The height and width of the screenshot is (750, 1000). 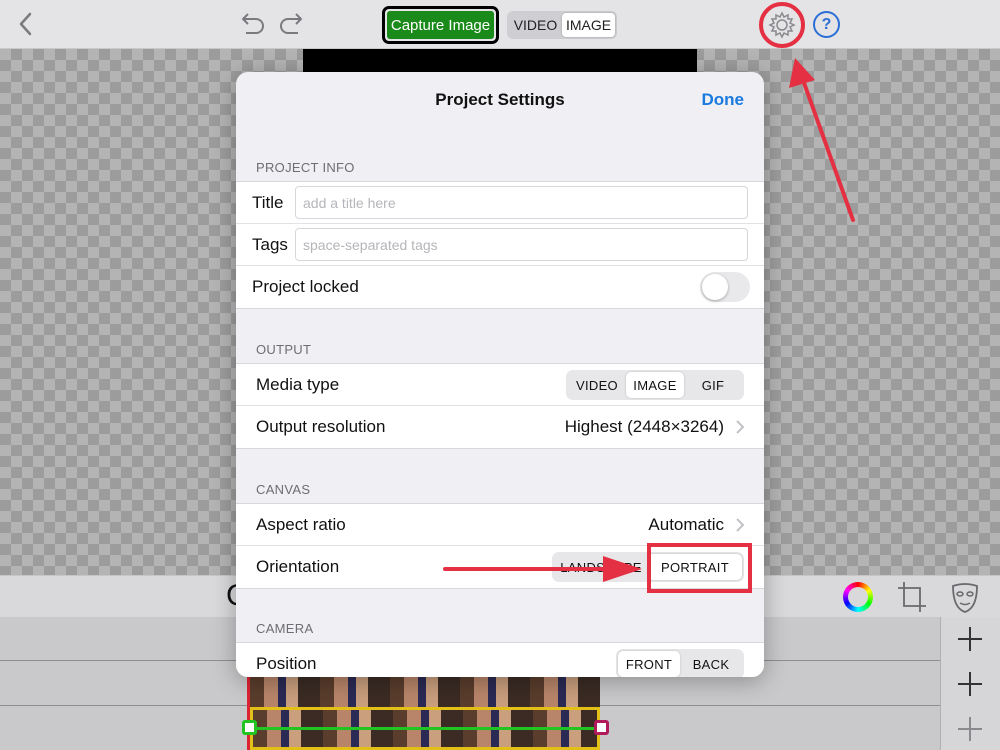 What do you see at coordinates (601, 567) in the screenshot?
I see `orientation-landscape-segment: LANDSCAPE` at bounding box center [601, 567].